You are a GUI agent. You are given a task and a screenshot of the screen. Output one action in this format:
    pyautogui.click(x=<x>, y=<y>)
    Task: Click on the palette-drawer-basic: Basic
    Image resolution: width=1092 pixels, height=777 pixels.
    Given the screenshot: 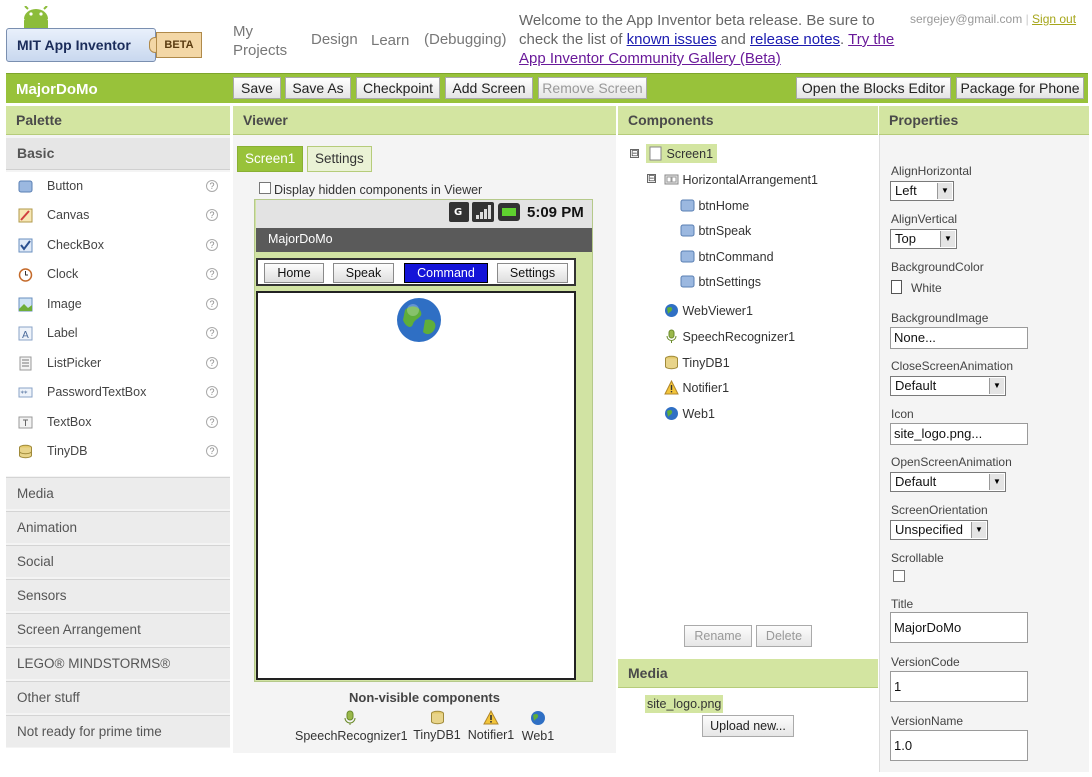 What is the action you would take?
    pyautogui.click(x=118, y=154)
    